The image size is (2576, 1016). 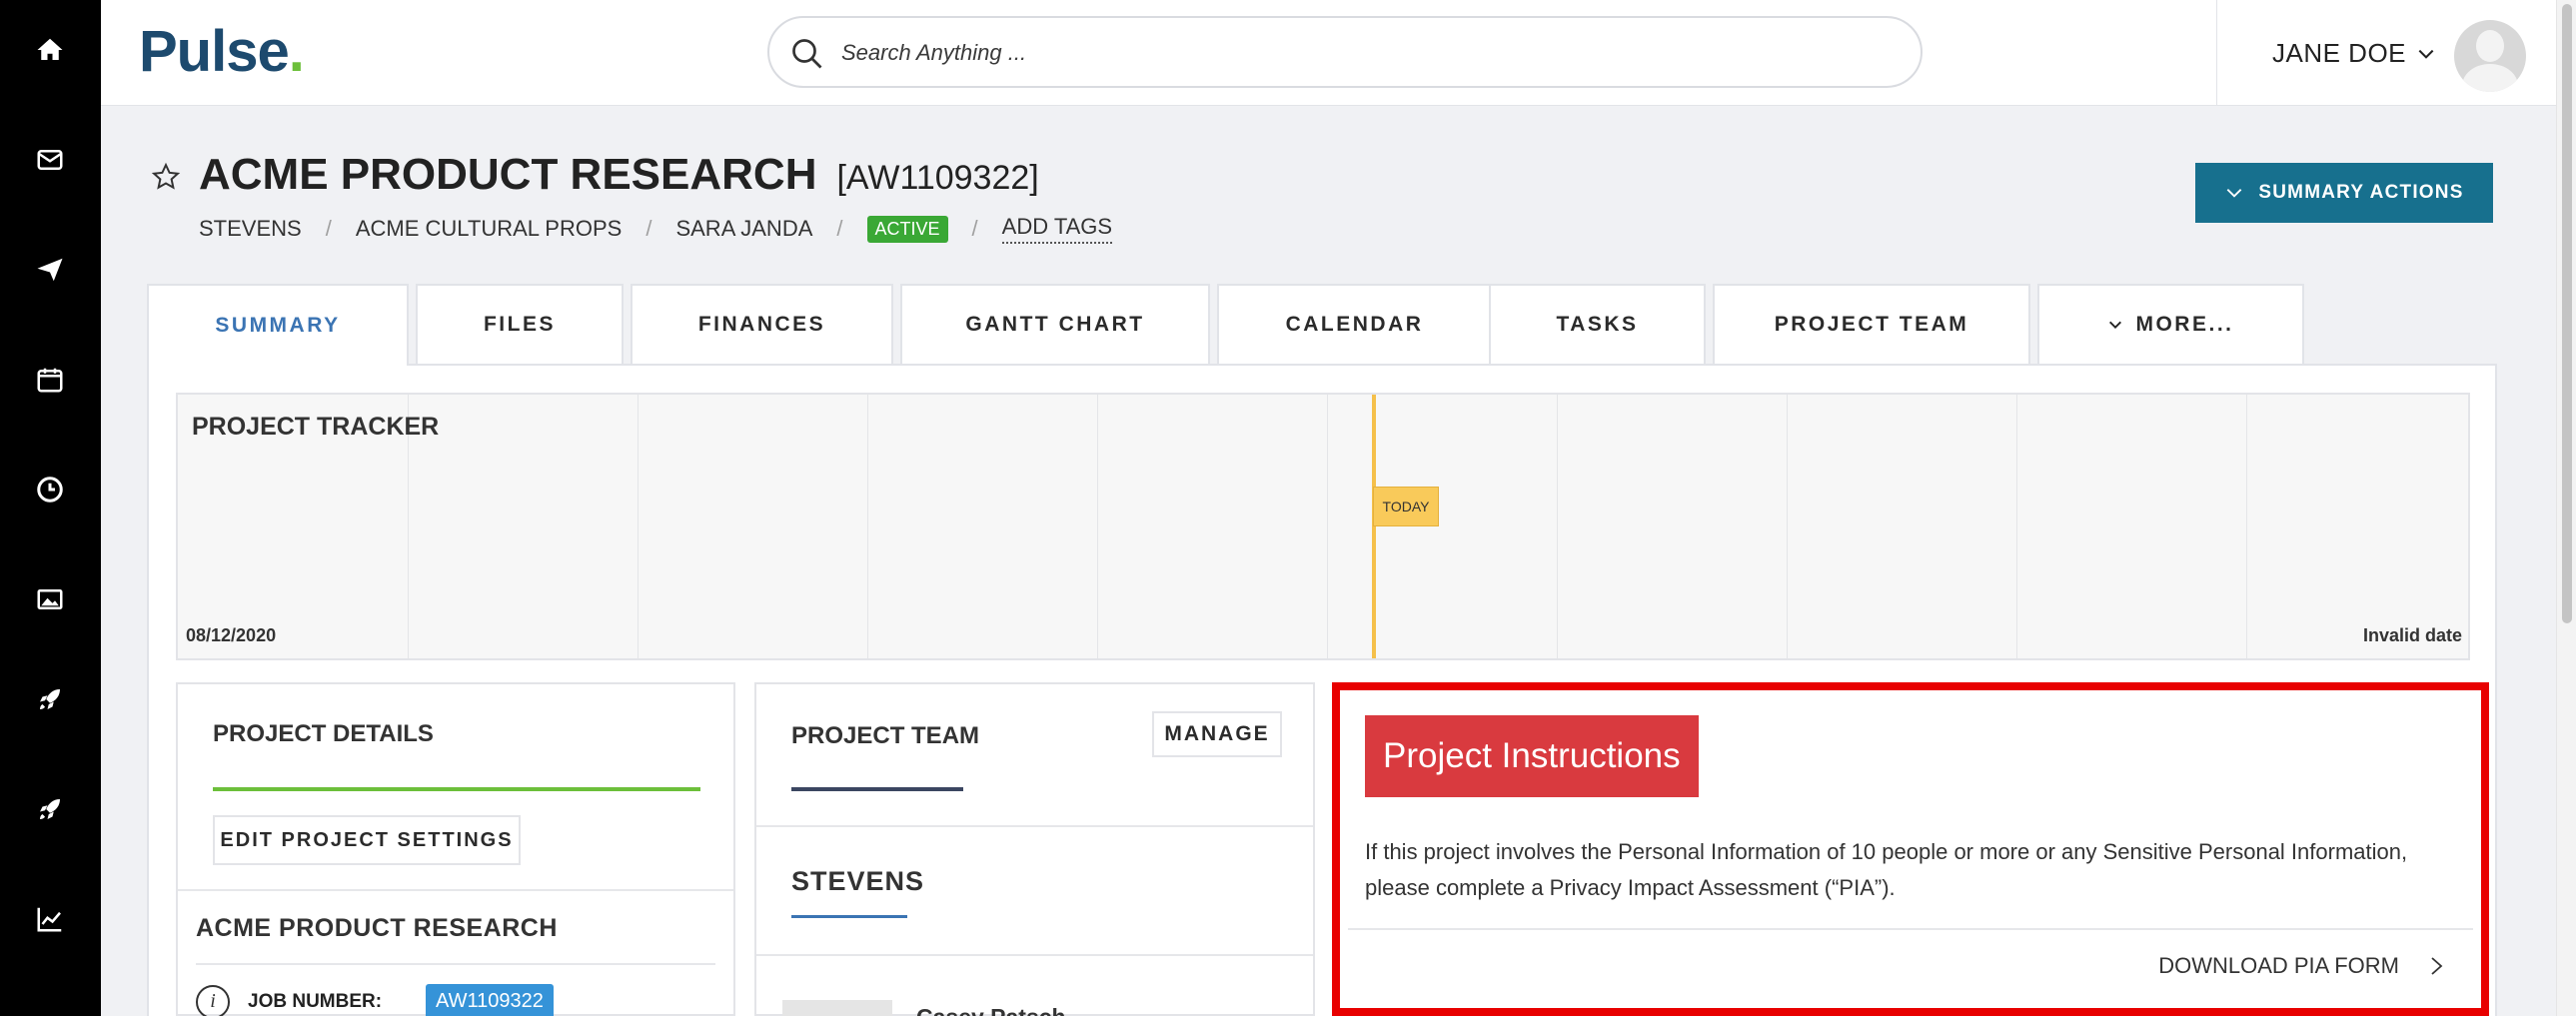 I want to click on project-title: ACME PRODUCT RESEARCH, so click(x=508, y=174).